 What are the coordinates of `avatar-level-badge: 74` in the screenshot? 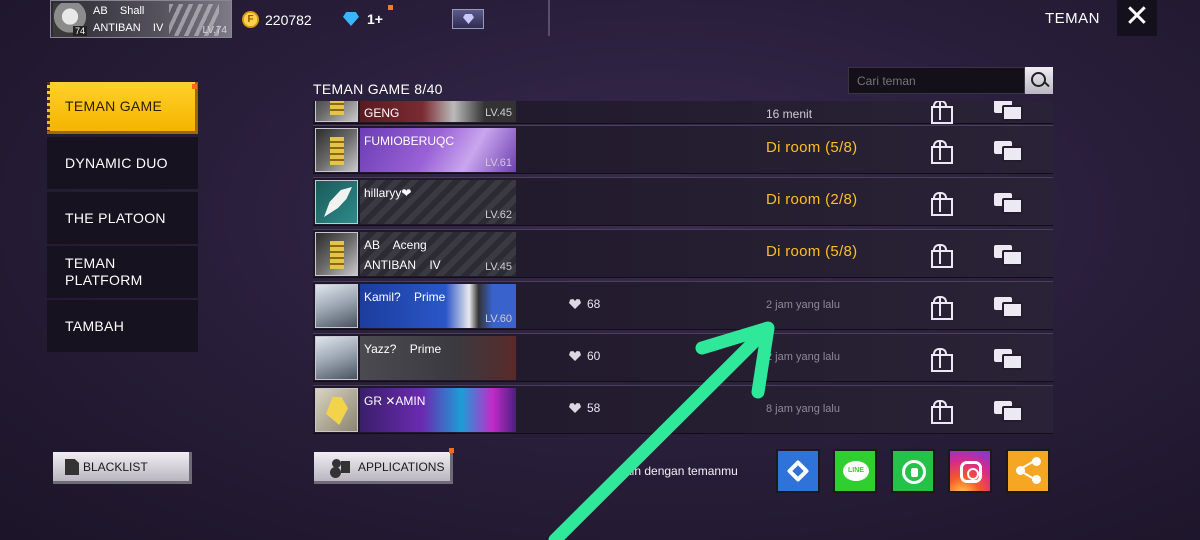 It's located at (80, 31).